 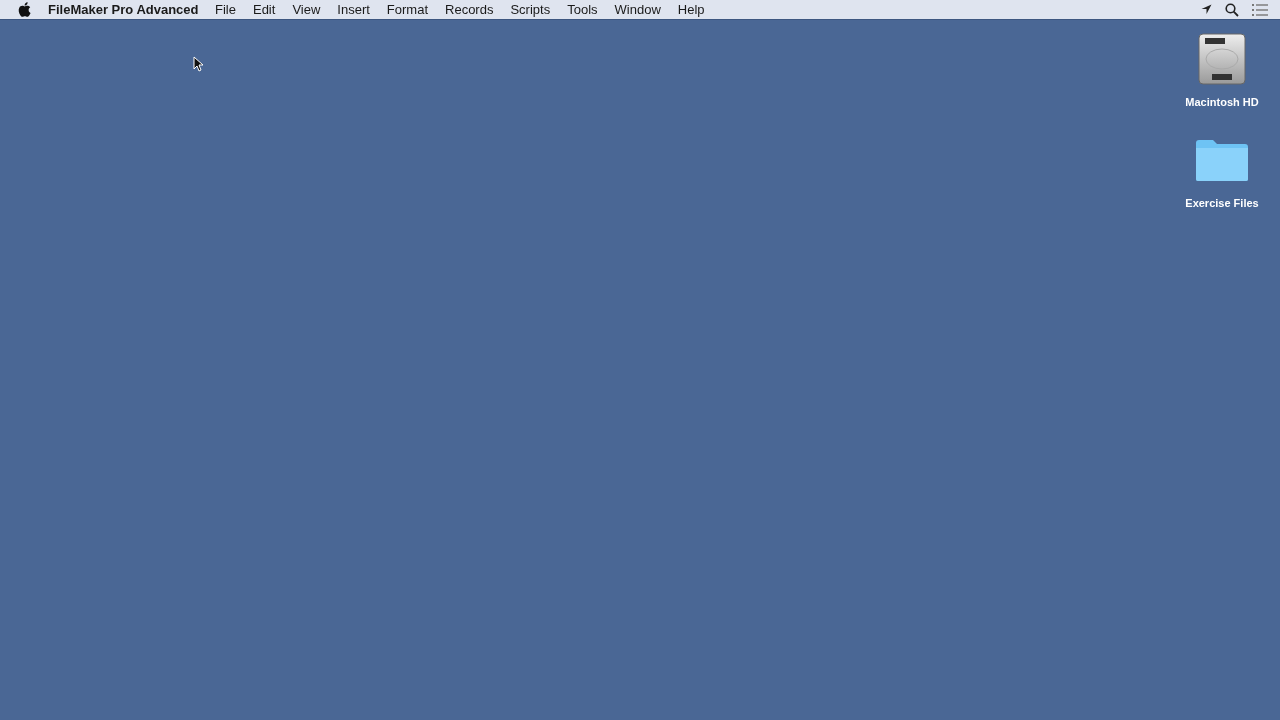 I want to click on menu-item: Records, so click(x=469, y=10).